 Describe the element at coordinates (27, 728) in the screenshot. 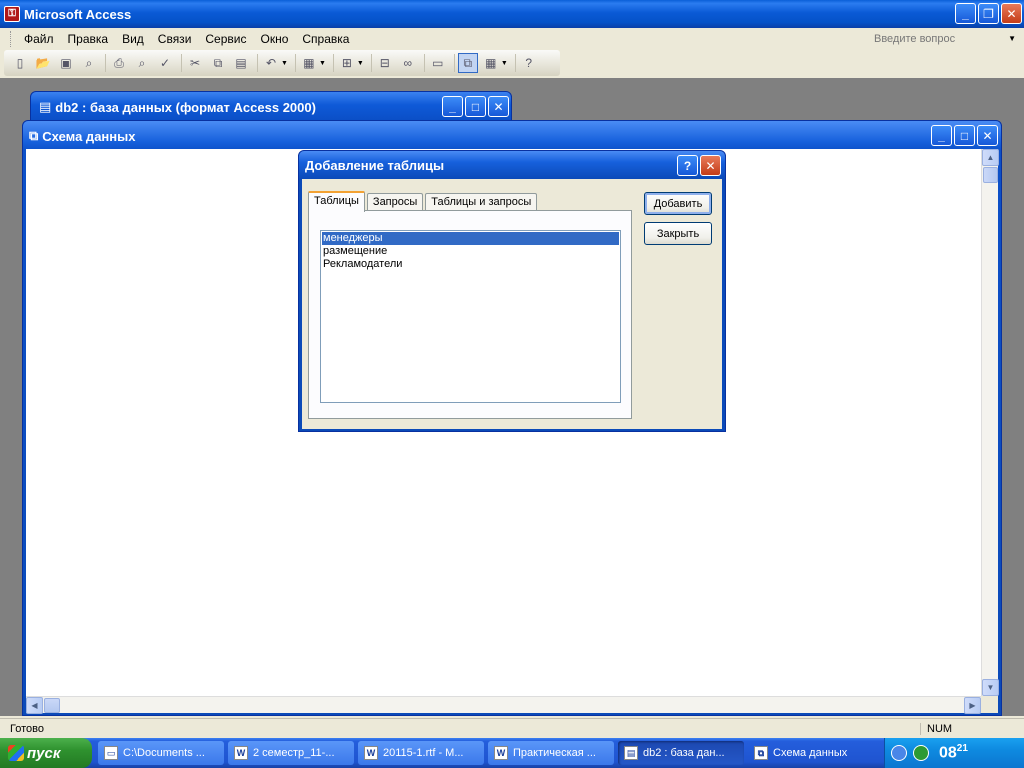

I see `status-text: Готово` at that location.